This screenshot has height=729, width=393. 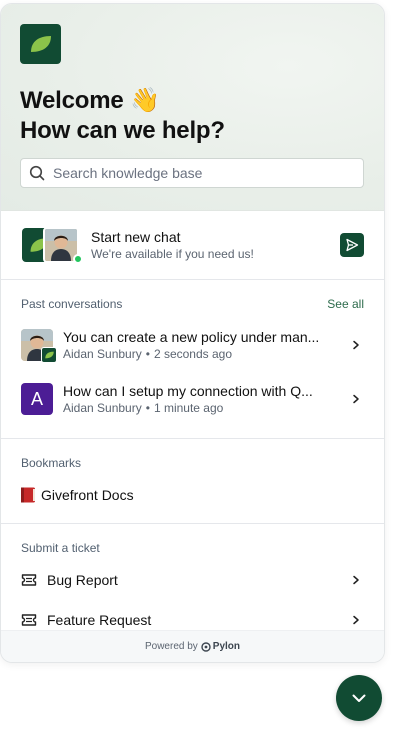 What do you see at coordinates (345, 304) in the screenshot?
I see `see-all-link: See all` at bounding box center [345, 304].